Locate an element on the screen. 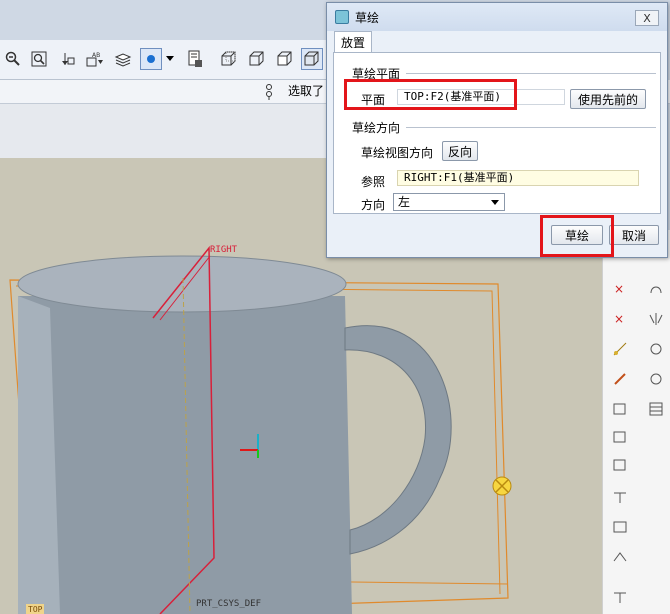  datum-top-label: TOP is located at coordinates (35, 609).